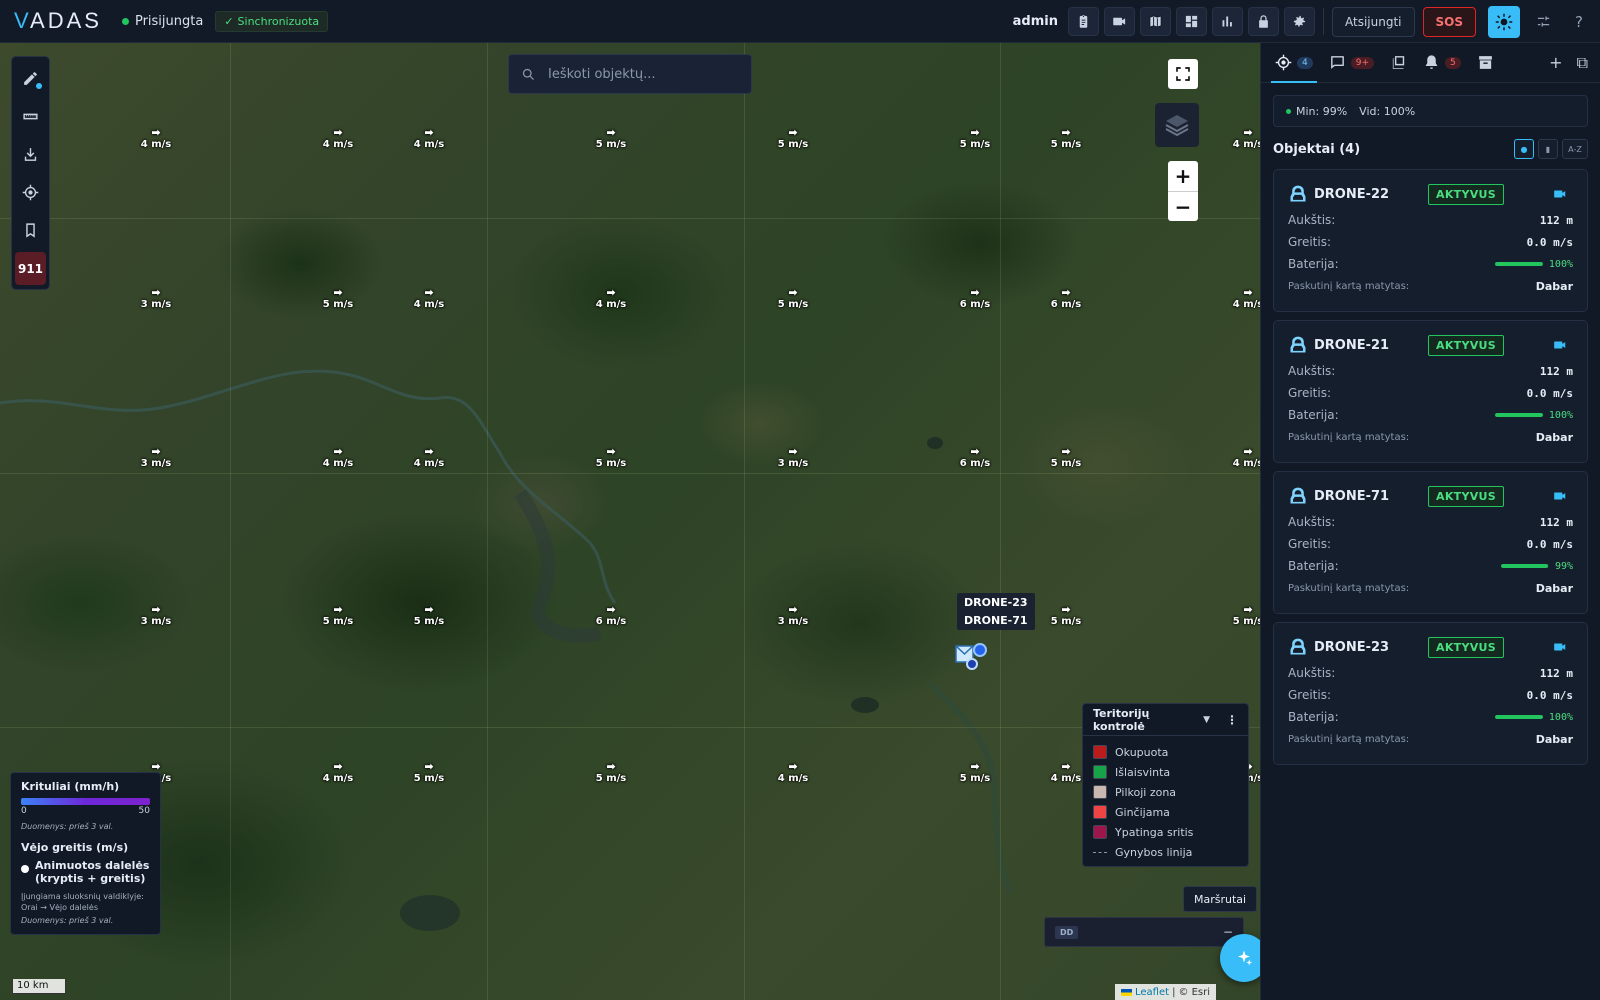 Image resolution: width=1600 pixels, height=1000 pixels. What do you see at coordinates (1485, 63) in the screenshot?
I see `tab-archive` at bounding box center [1485, 63].